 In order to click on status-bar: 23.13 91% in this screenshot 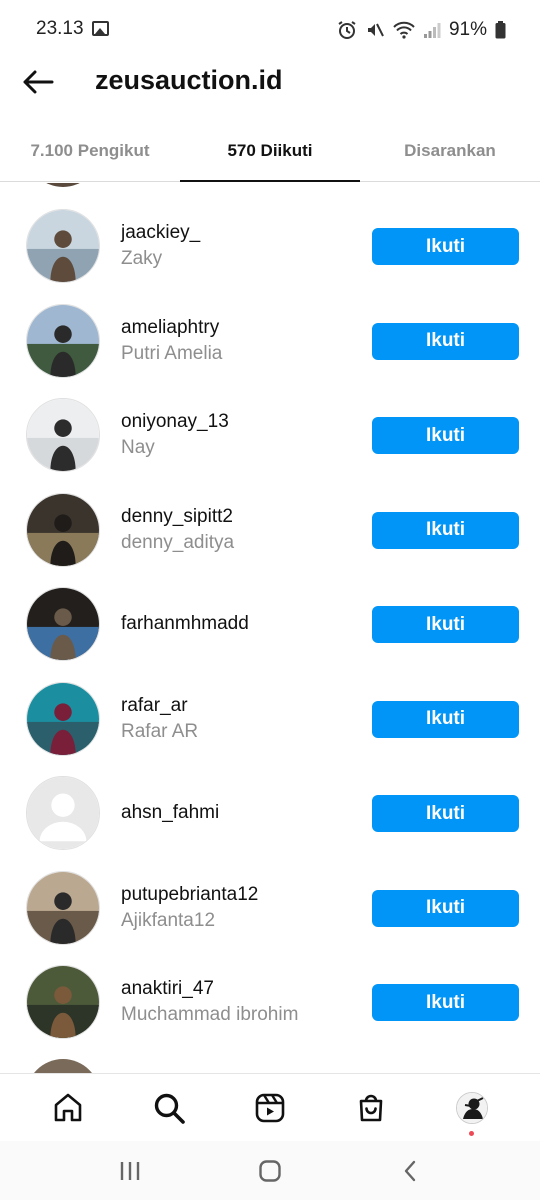, I will do `click(270, 30)`.